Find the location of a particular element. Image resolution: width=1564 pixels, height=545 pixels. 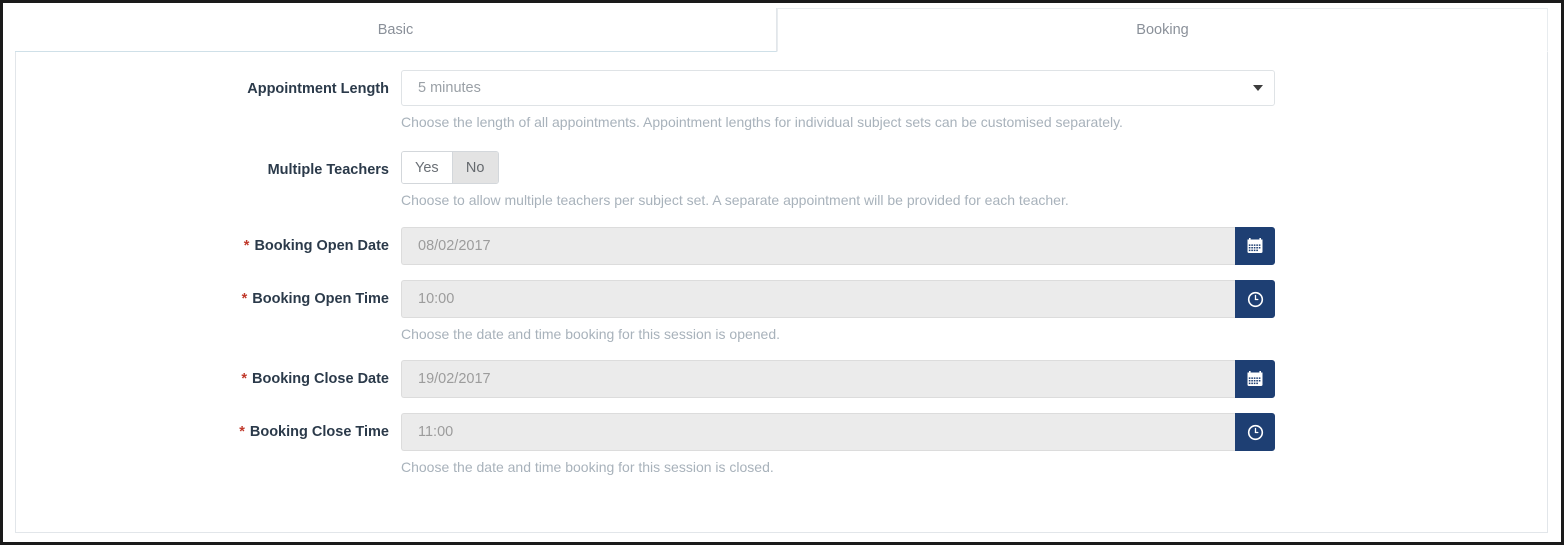

booking-open-date-calendar-button is located at coordinates (1255, 246).